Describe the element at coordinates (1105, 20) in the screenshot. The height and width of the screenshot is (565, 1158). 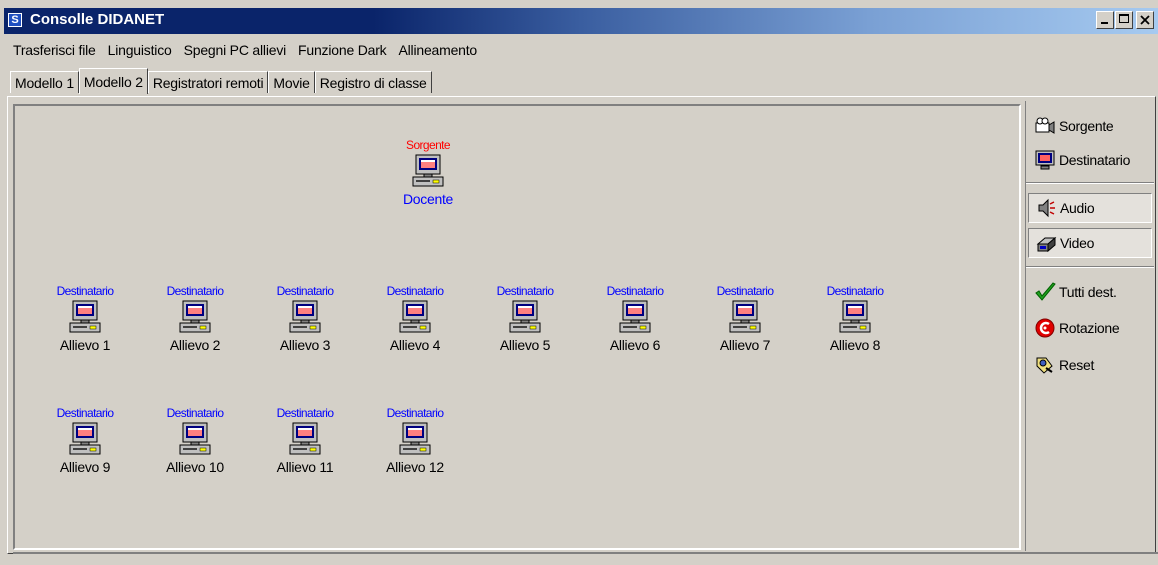
I see `minimize-button` at that location.